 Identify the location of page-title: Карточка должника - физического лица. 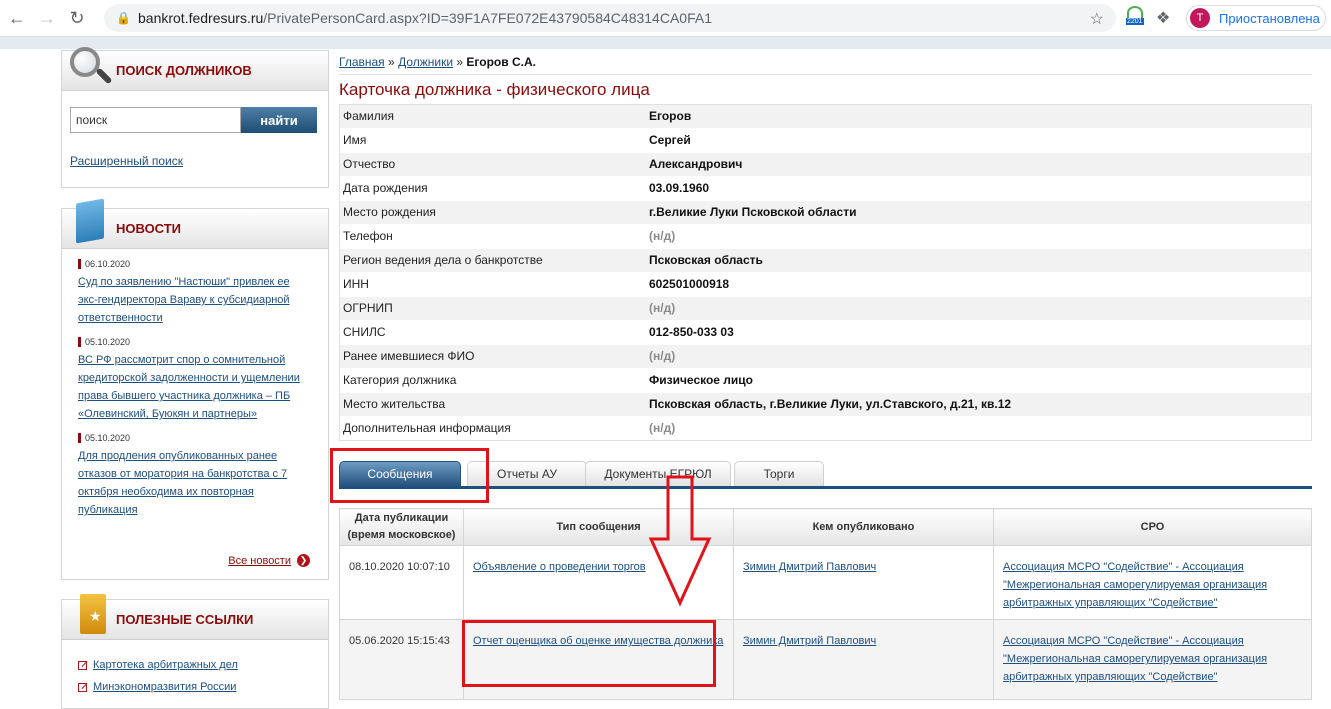
(494, 89).